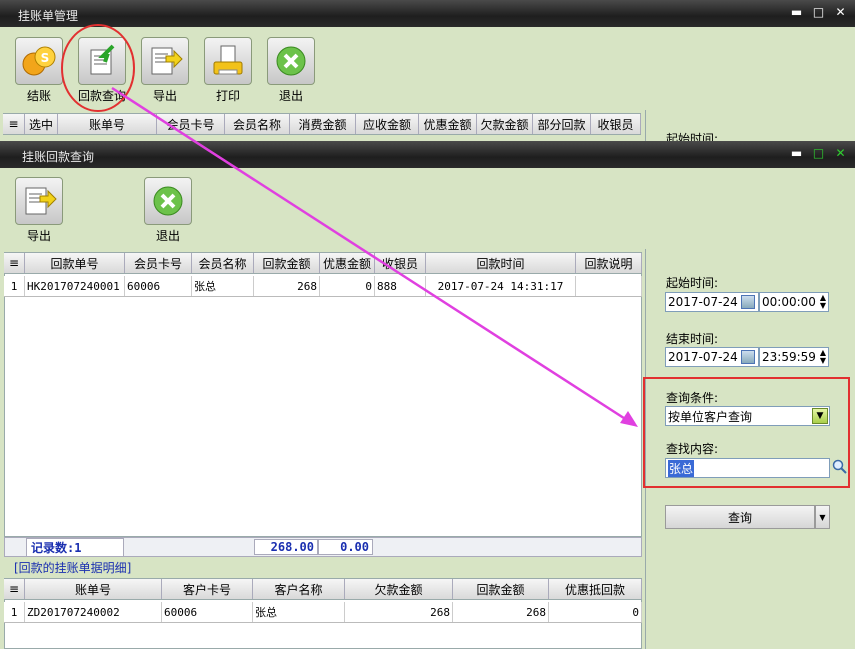 Image resolution: width=855 pixels, height=649 pixels. I want to click on cell-amount: 268, so click(287, 286).